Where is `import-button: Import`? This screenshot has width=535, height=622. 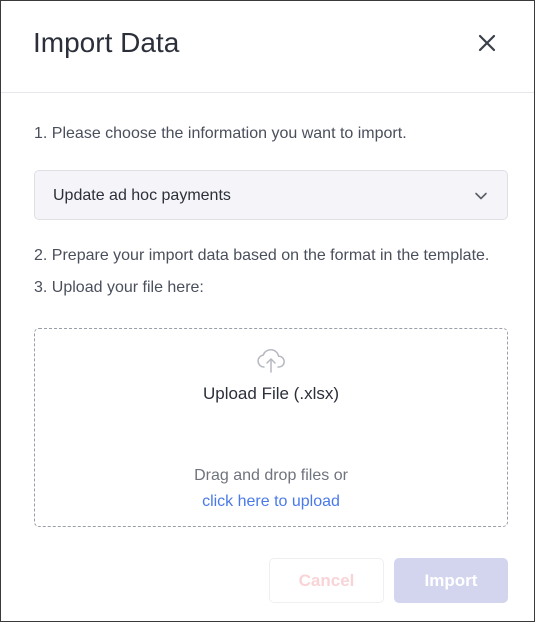
import-button: Import is located at coordinates (451, 580).